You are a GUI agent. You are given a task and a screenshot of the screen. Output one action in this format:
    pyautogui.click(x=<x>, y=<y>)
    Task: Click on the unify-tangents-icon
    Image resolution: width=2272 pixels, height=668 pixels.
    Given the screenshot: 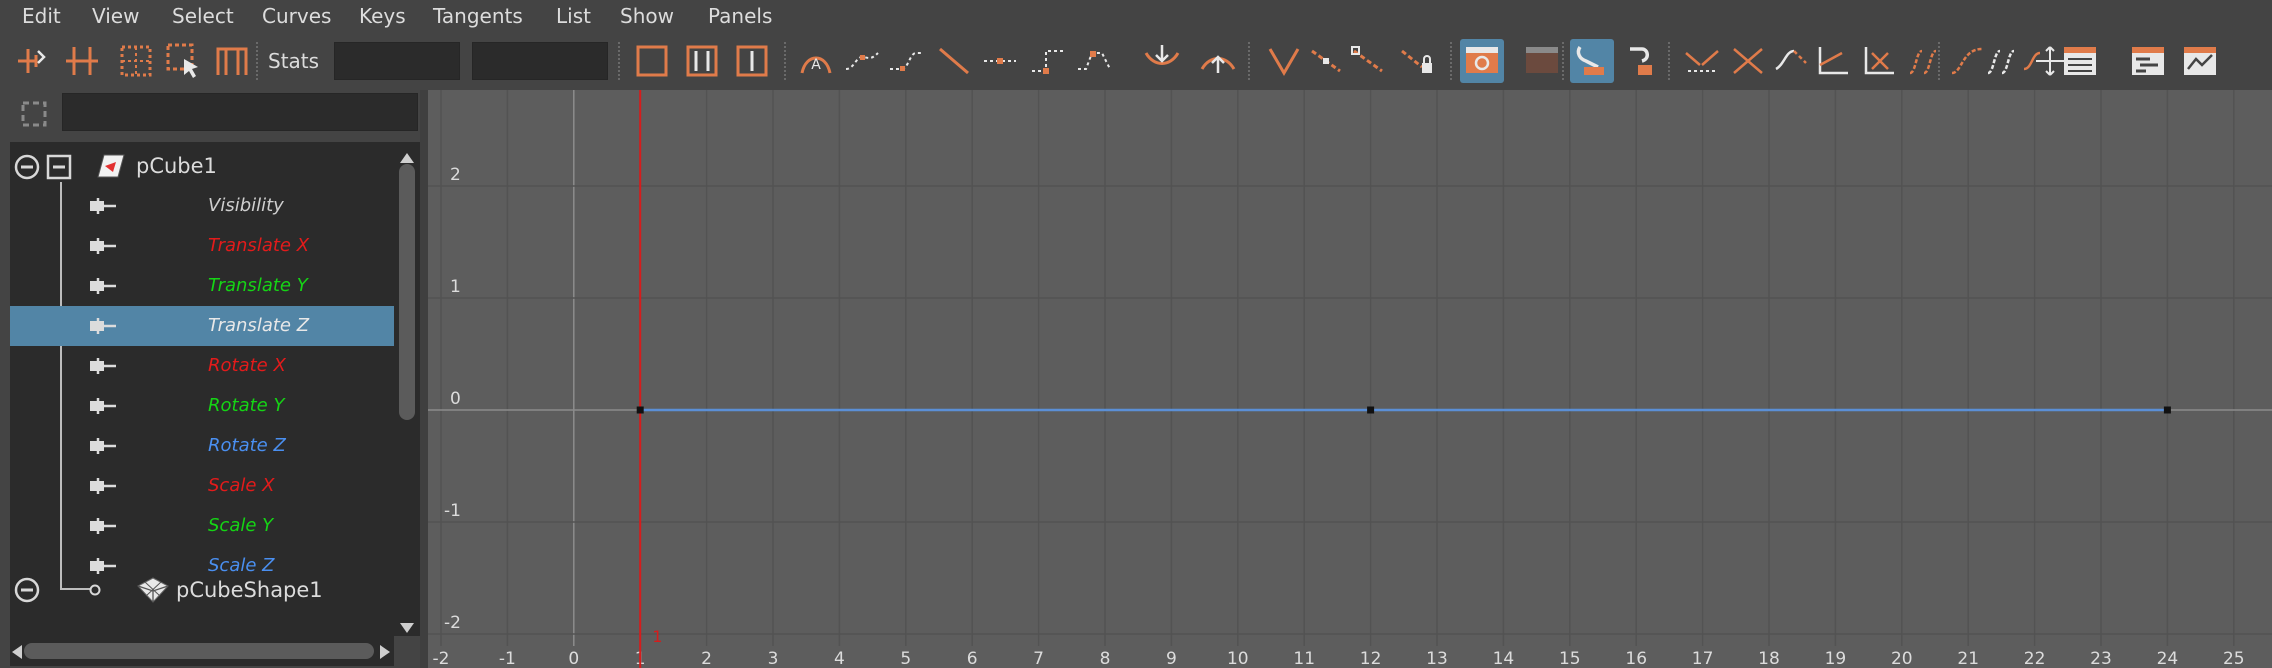 What is the action you would take?
    pyautogui.click(x=1326, y=61)
    